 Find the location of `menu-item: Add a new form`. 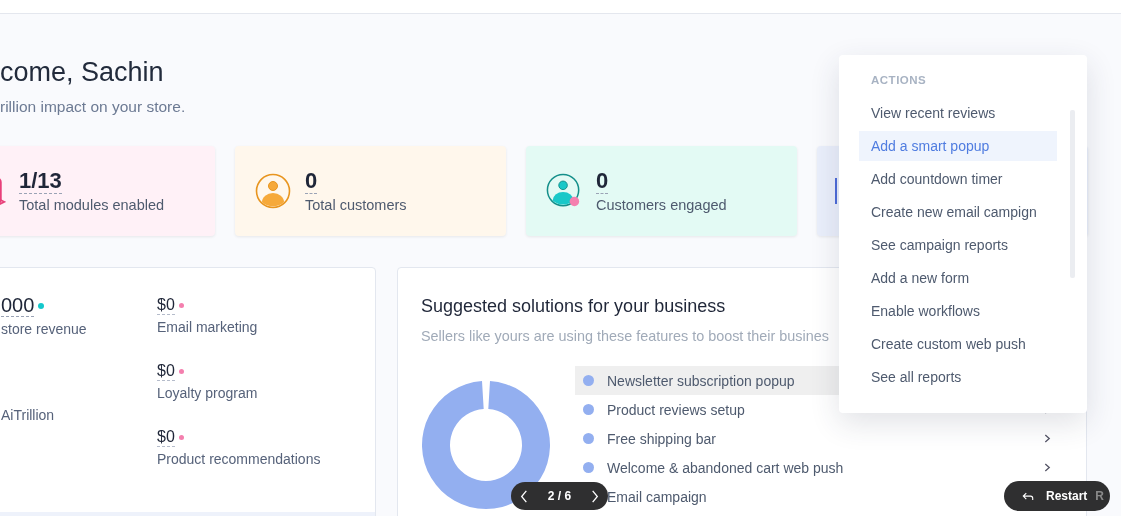

menu-item: Add a new form is located at coordinates (958, 278).